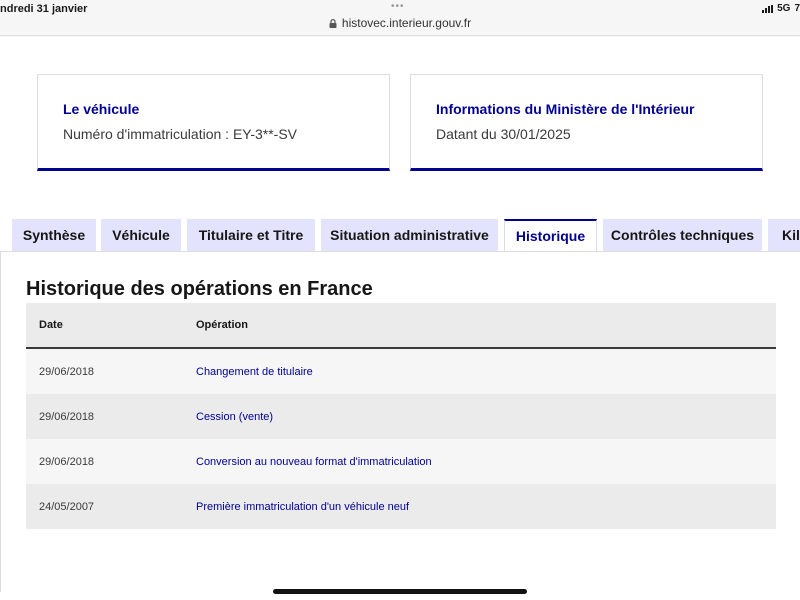 The height and width of the screenshot is (600, 800). Describe the element at coordinates (180, 134) in the screenshot. I see `registration-number: Numéro d'immatriculation : EY-3**-SV` at that location.